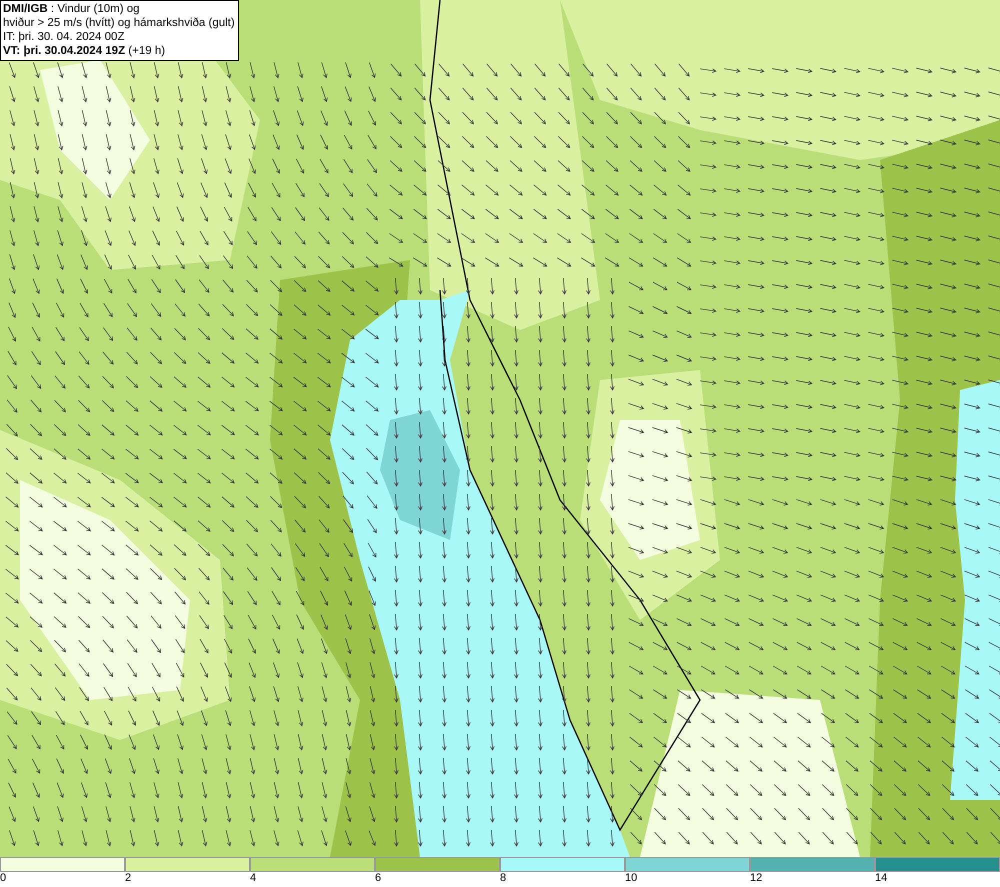 This screenshot has width=1000, height=887. I want to click on info-text: DMI/IGB : Vindur (10m) og, so click(72, 9).